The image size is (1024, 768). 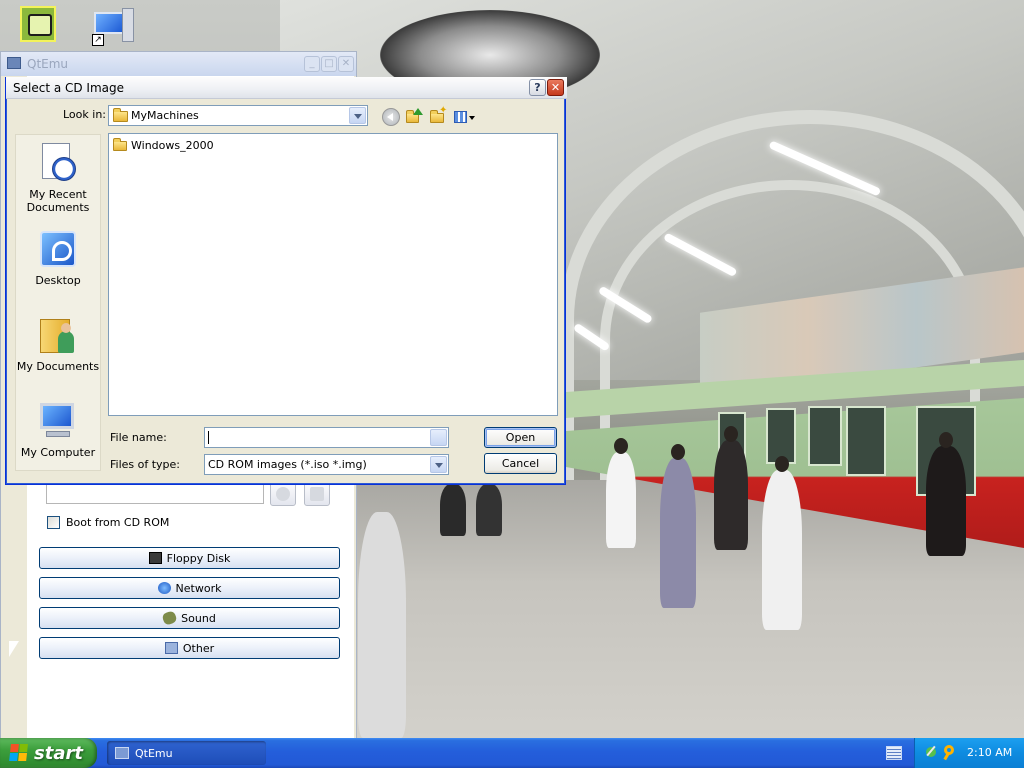 I want to click on minimize-button: _, so click(x=312, y=64).